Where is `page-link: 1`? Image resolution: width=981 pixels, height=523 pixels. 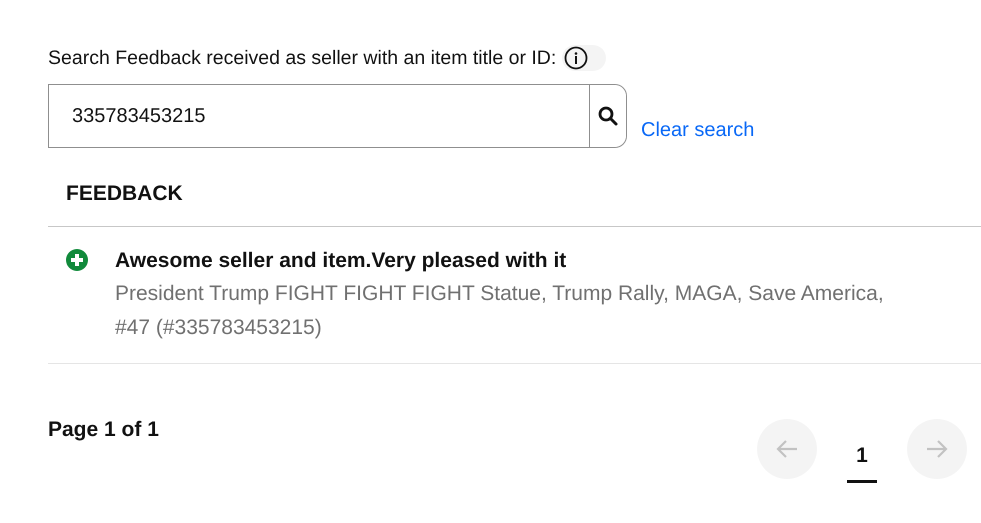
page-link: 1 is located at coordinates (862, 455).